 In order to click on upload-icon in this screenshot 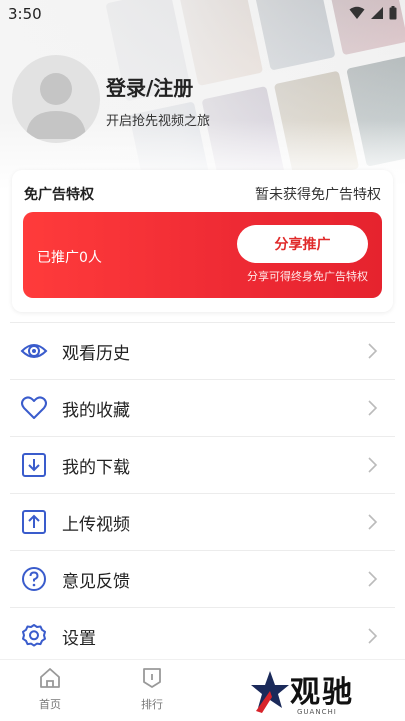, I will do `click(34, 522)`.